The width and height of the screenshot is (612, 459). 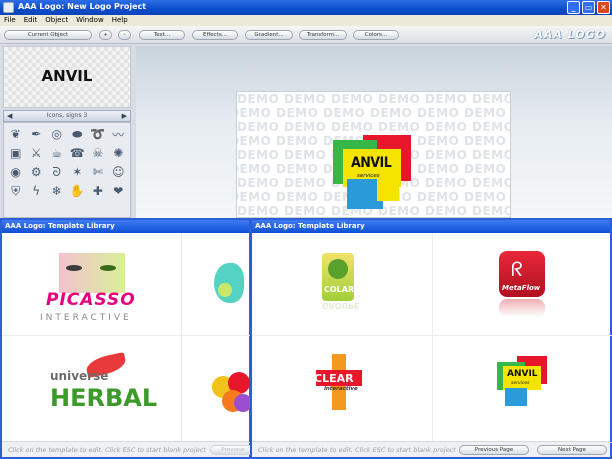 I want to click on object-preview: ANVIL, so click(x=67, y=77).